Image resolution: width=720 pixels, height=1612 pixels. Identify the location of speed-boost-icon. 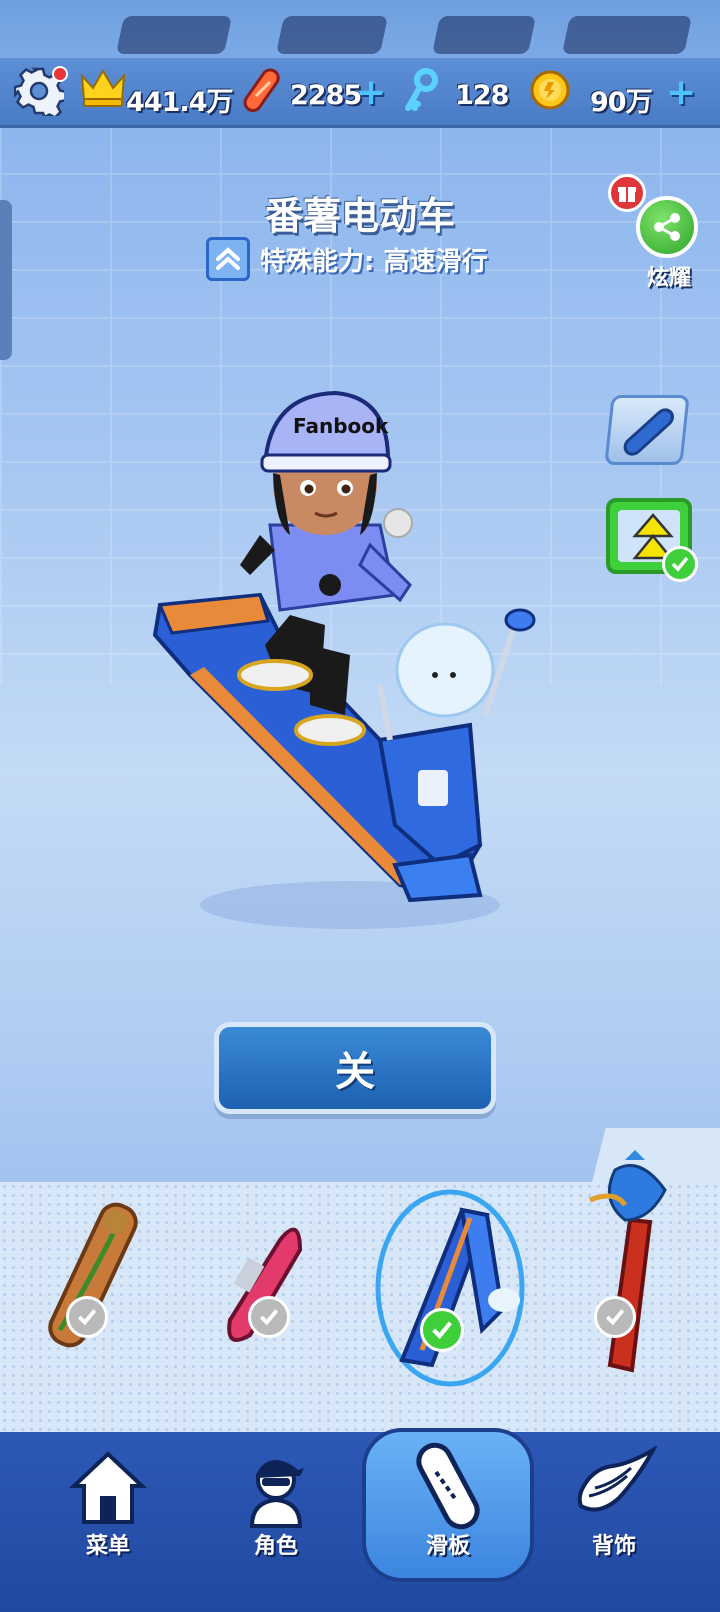
(228, 259).